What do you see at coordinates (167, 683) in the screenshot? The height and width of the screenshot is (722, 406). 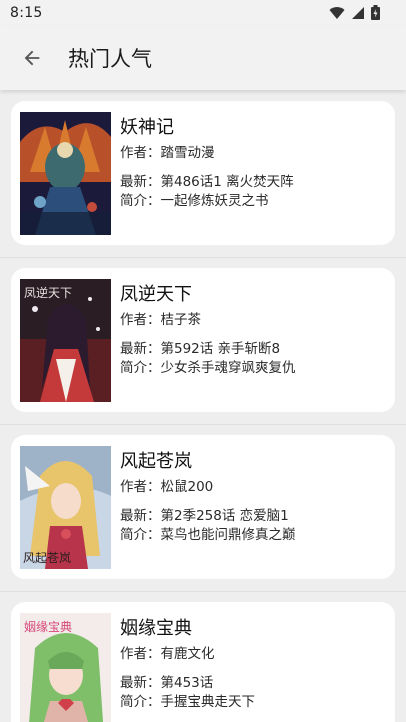 I see `comic-latest: 最新：第453话` at bounding box center [167, 683].